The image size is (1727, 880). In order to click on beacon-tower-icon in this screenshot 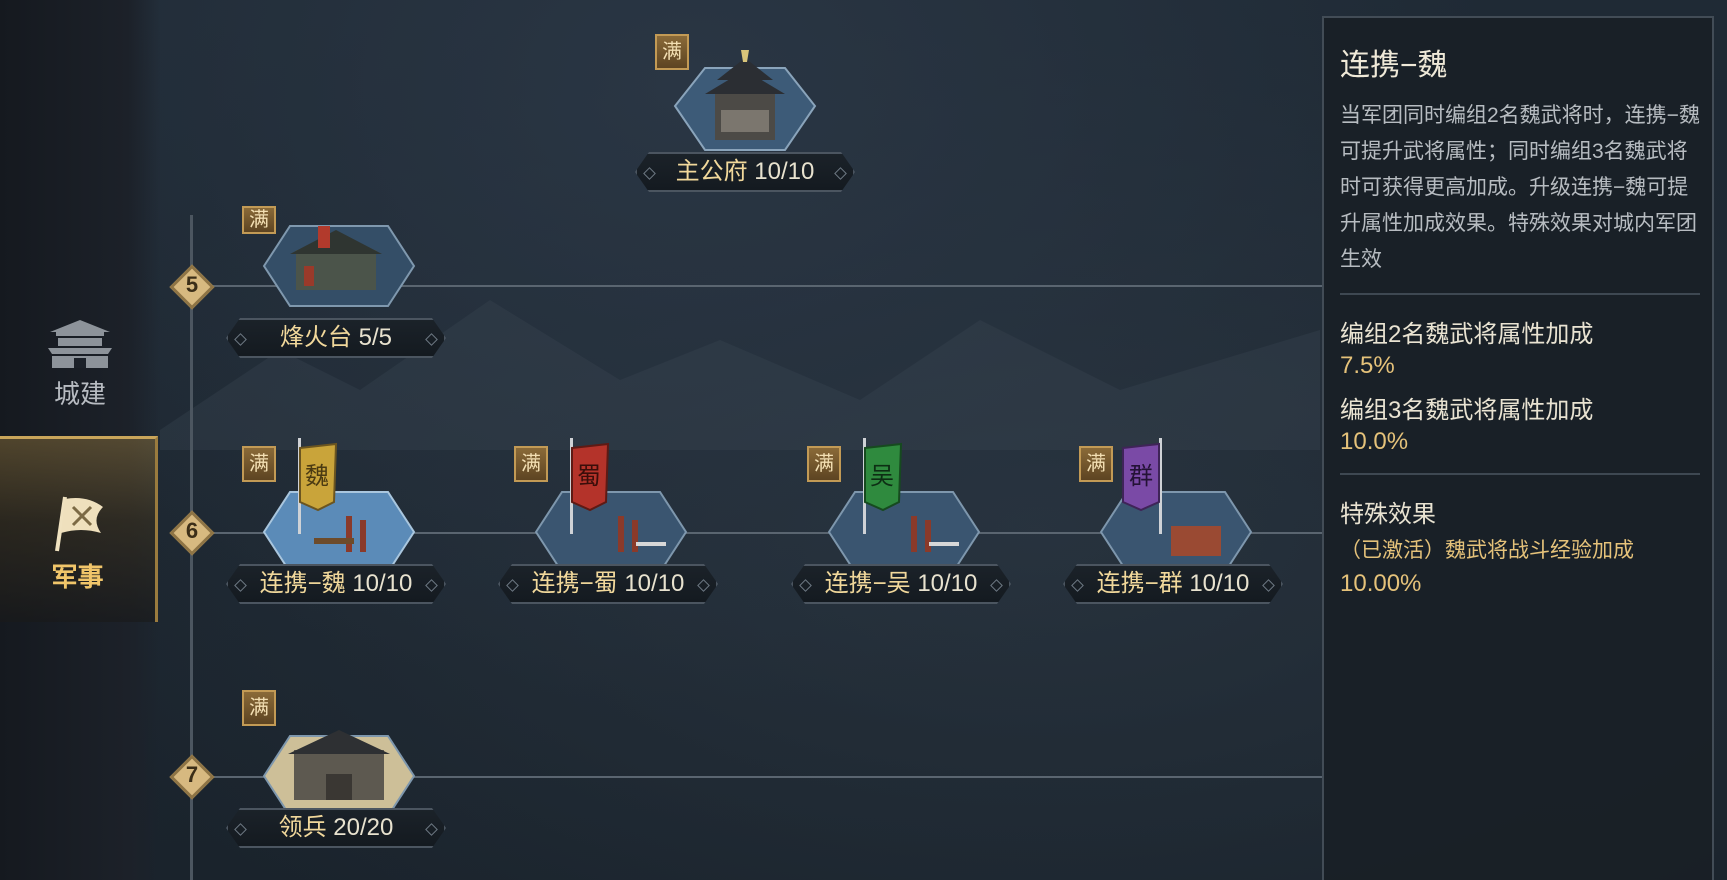, I will do `click(339, 266)`.